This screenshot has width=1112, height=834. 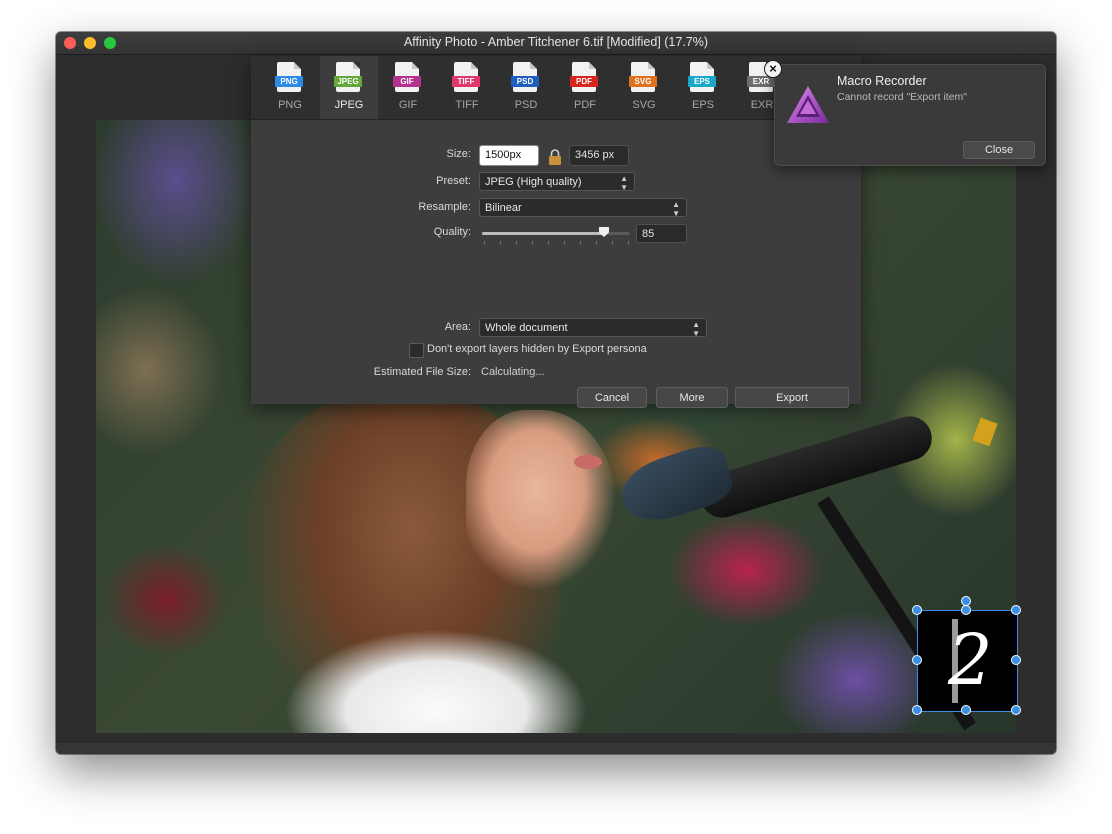 I want to click on format-tag: TIFF, so click(x=466, y=81).